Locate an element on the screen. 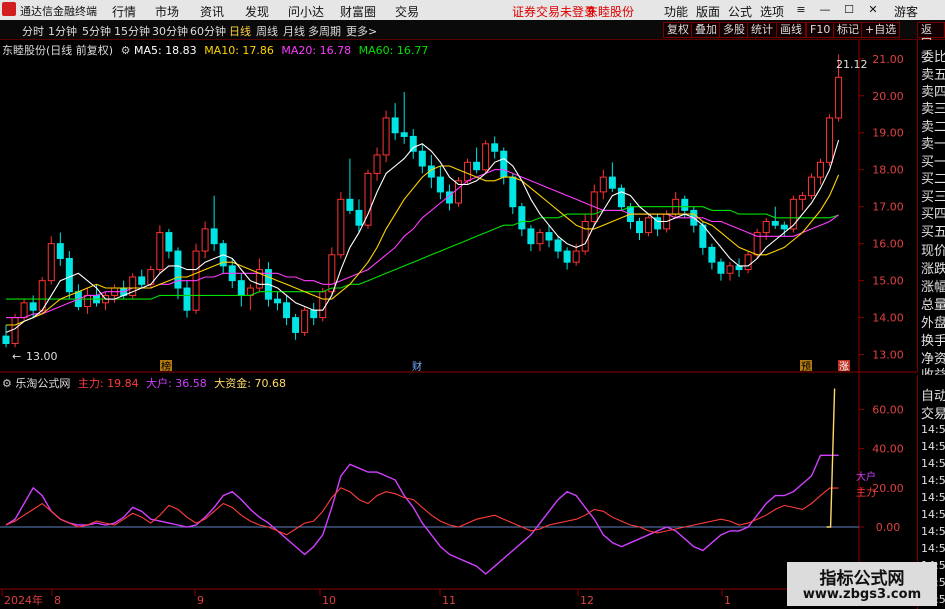 The height and width of the screenshot is (609, 945). date-axis-label: 9 is located at coordinates (200, 600).